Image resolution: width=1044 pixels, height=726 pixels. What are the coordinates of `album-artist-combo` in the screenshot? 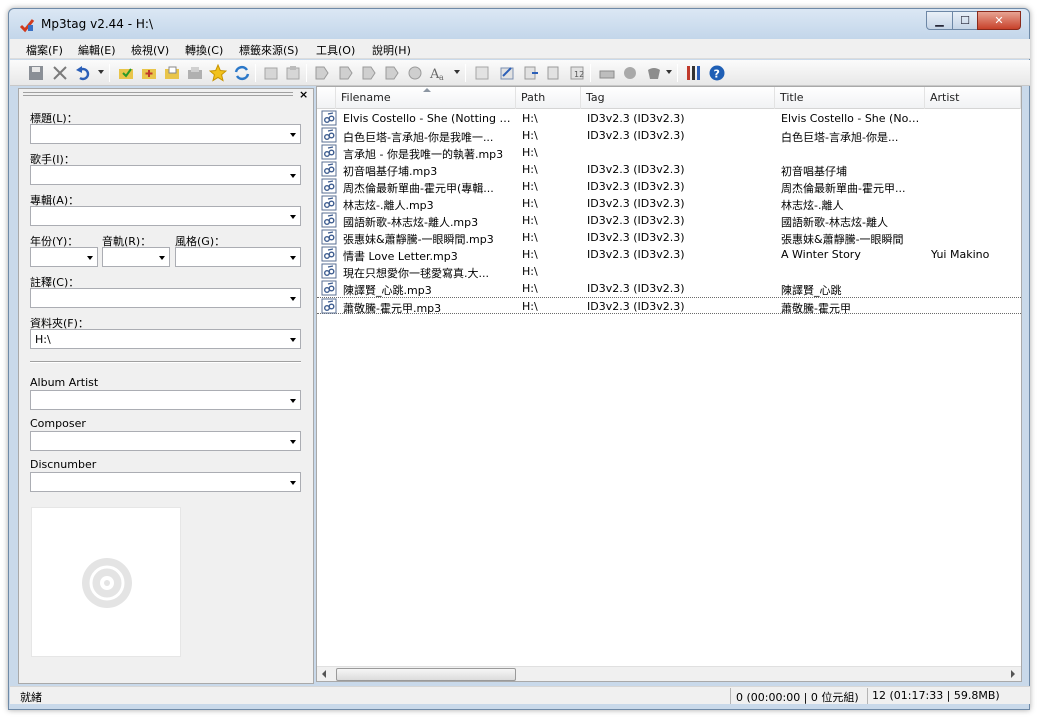 It's located at (165, 400).